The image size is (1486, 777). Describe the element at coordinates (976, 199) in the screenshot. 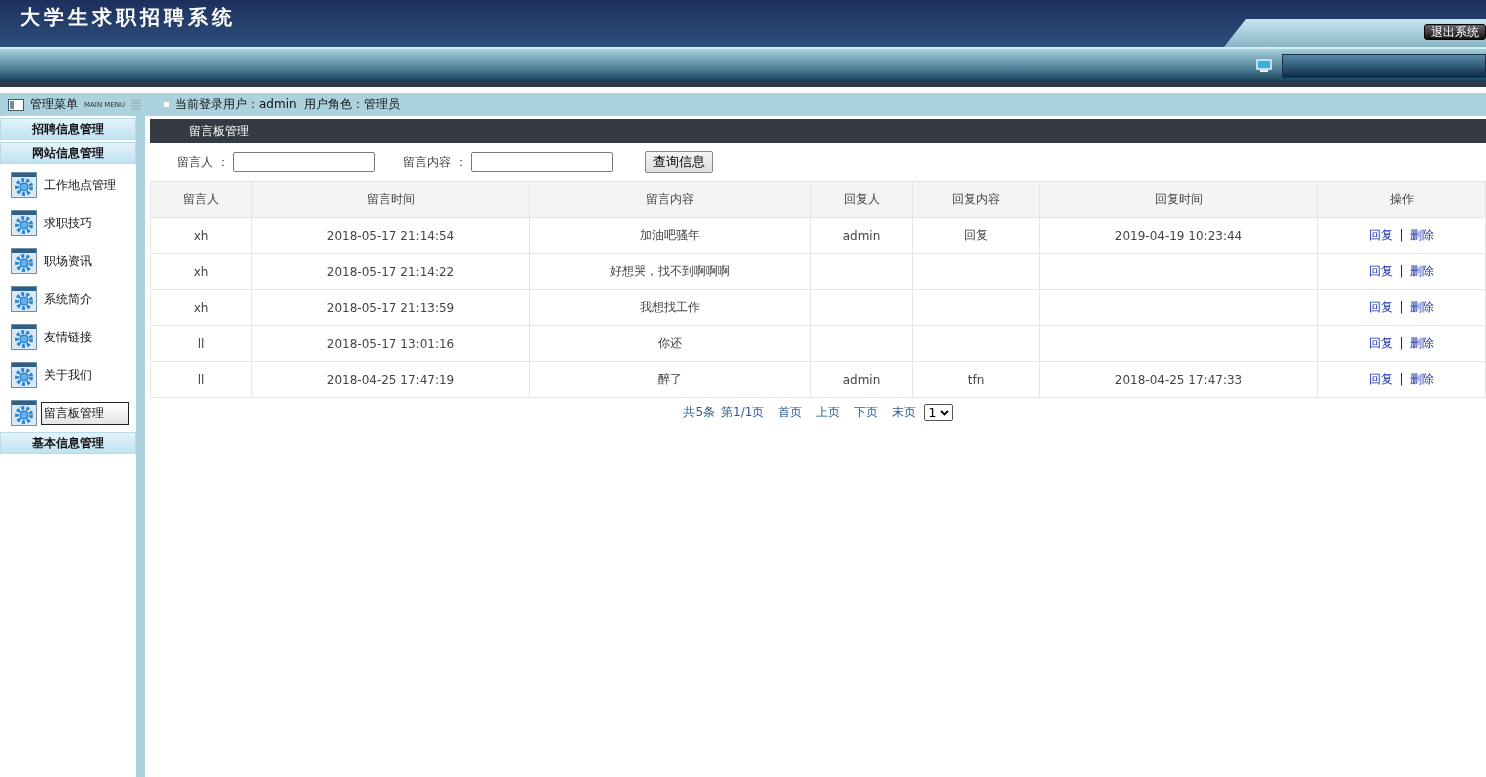

I see `column-header: 回复内容` at that location.